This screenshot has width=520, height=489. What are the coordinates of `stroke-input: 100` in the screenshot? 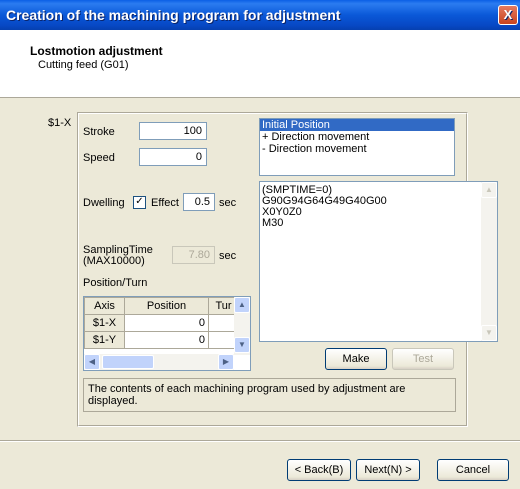 It's located at (173, 131).